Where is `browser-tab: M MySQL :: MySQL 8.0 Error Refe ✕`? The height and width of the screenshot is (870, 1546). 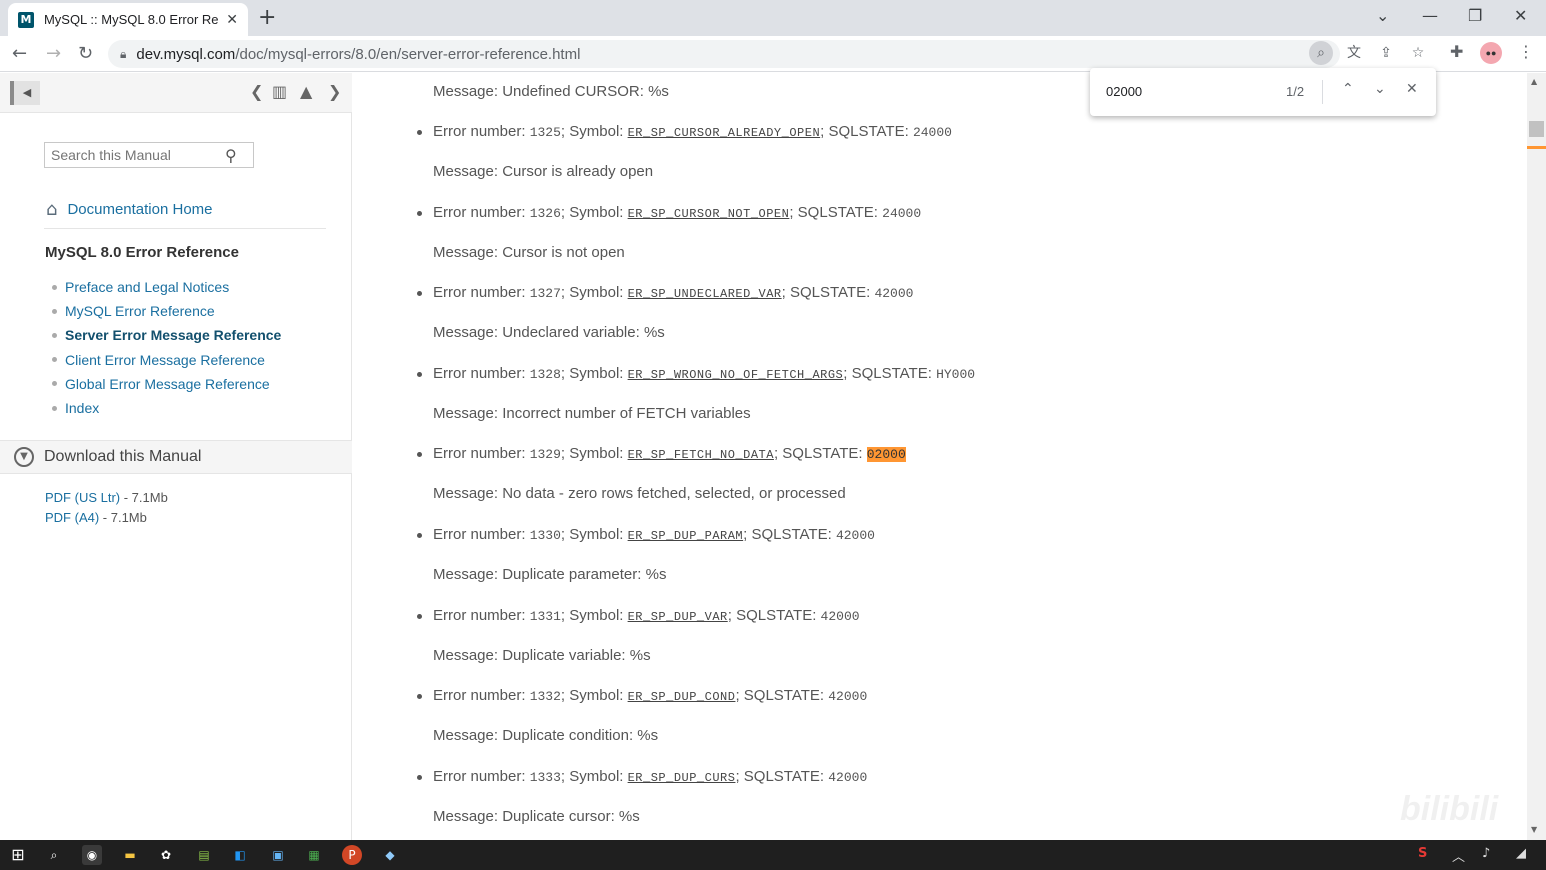
browser-tab: M MySQL :: MySQL 8.0 Error Refe ✕ is located at coordinates (128, 19).